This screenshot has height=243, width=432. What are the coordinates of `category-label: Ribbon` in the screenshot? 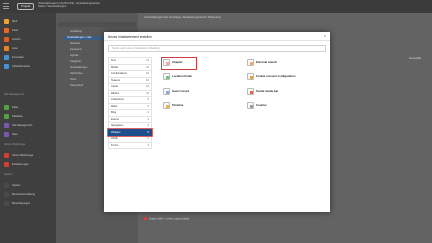 It's located at (115, 93).